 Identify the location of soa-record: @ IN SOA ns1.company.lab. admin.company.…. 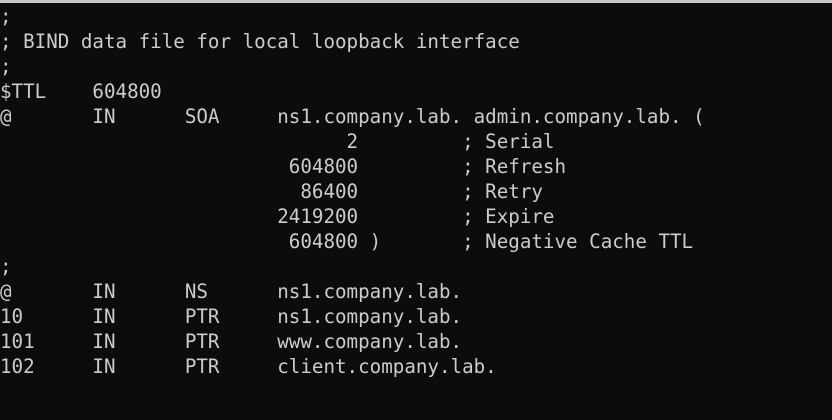
(352, 116).